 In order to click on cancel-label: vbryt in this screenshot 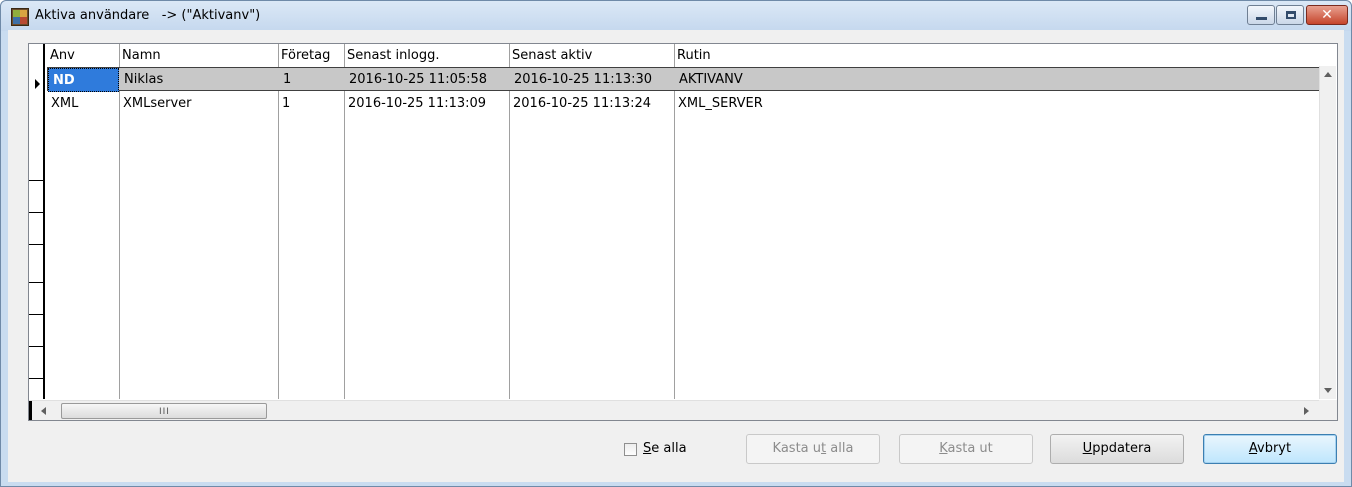, I will do `click(1274, 448)`.